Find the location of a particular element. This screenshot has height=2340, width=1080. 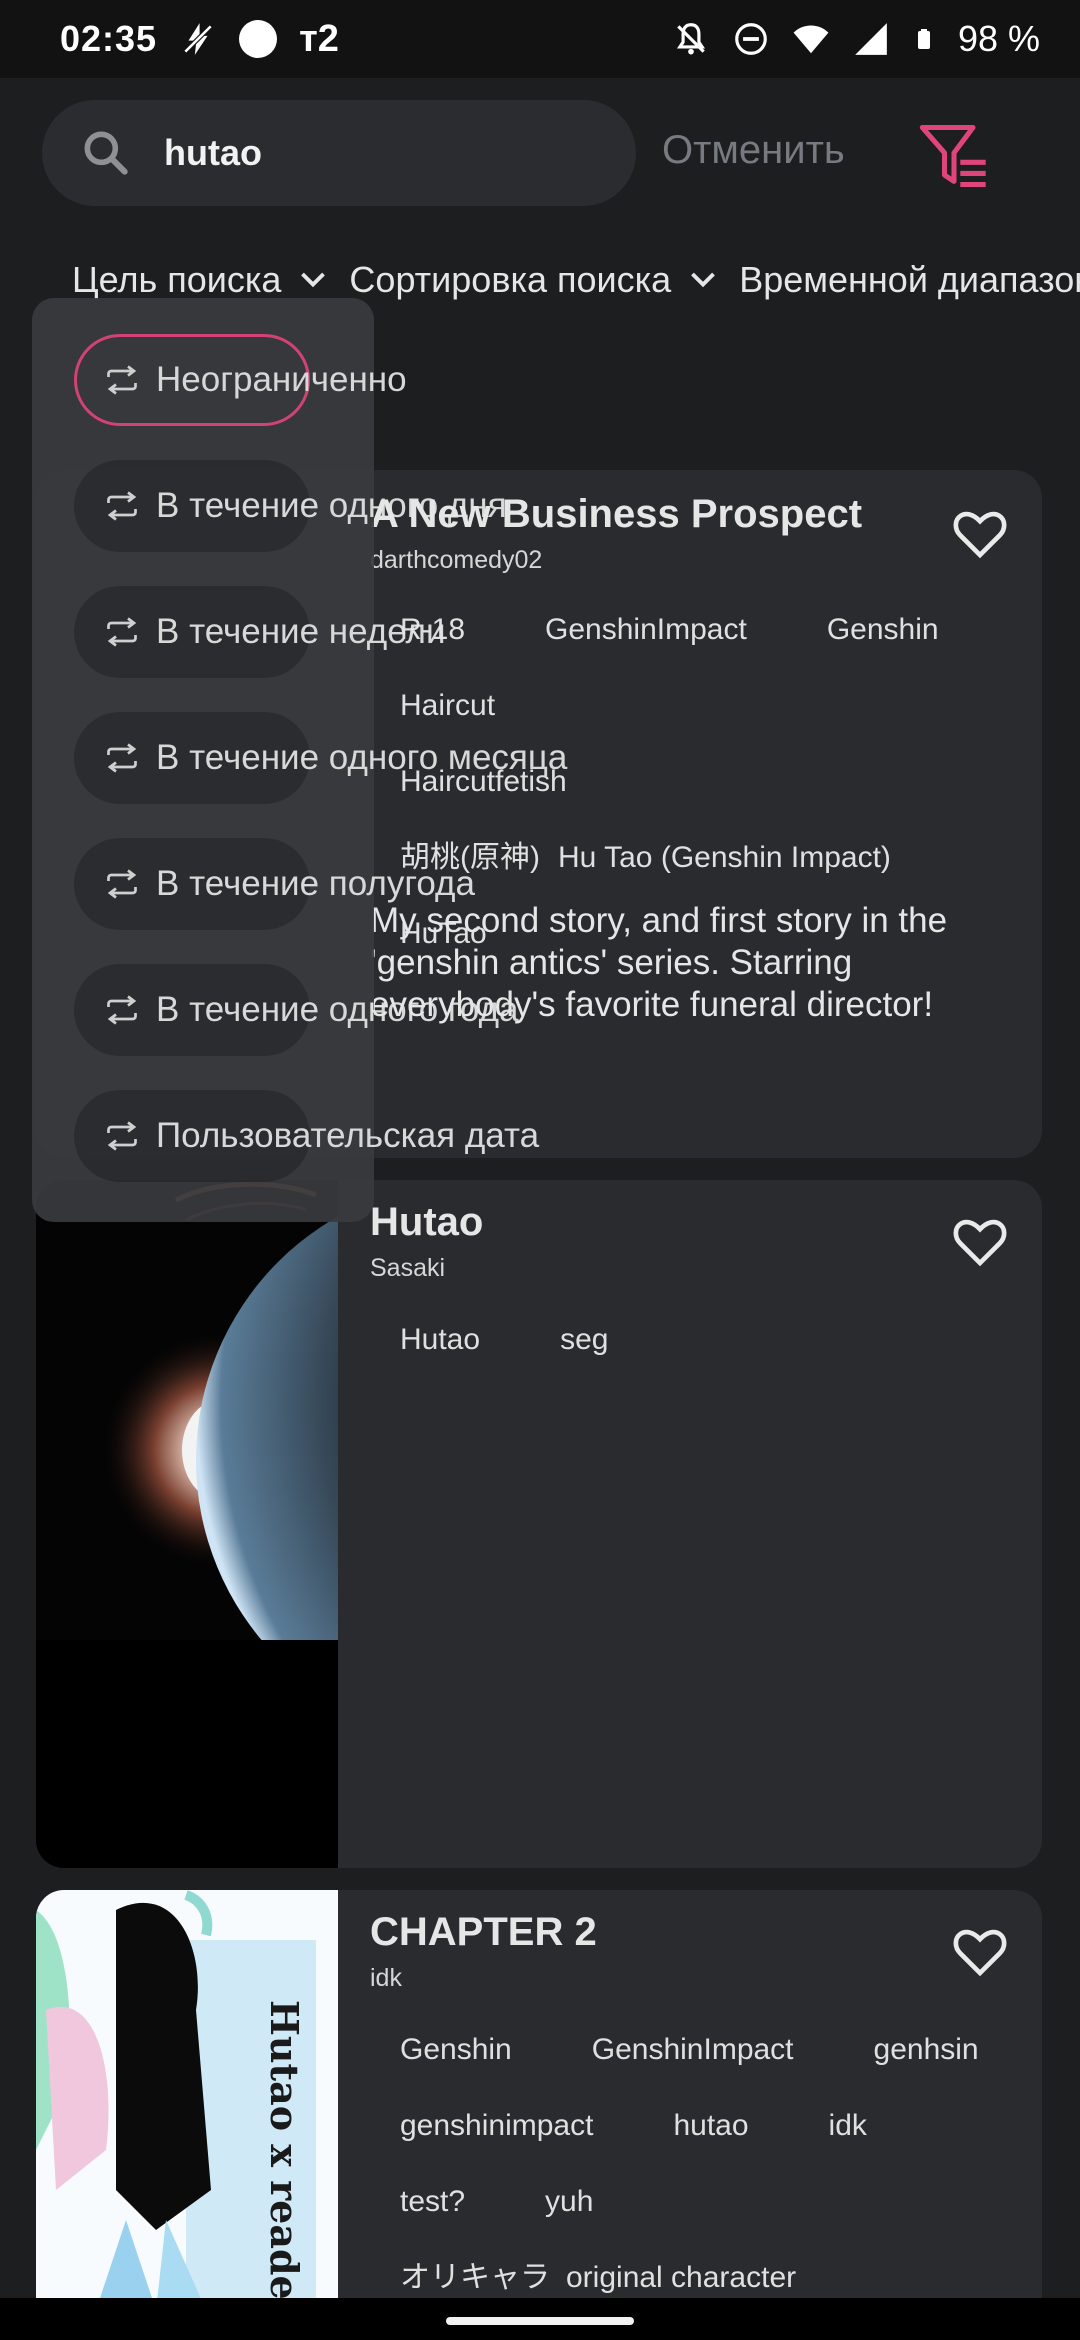

filter-time-range: Временной диапазон is located at coordinates (909, 280).